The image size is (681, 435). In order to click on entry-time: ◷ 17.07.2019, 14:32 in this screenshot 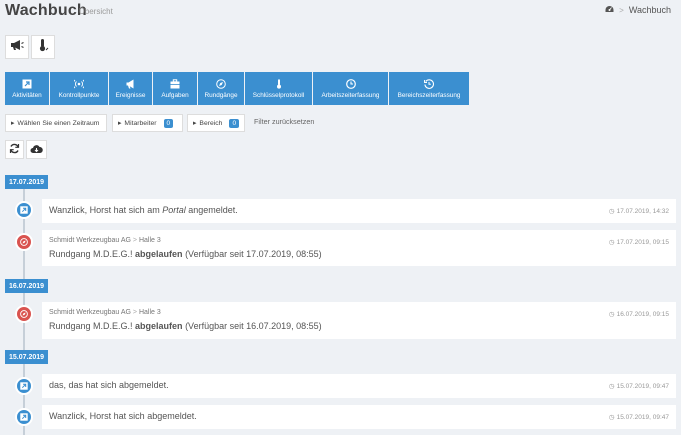, I will do `click(638, 211)`.